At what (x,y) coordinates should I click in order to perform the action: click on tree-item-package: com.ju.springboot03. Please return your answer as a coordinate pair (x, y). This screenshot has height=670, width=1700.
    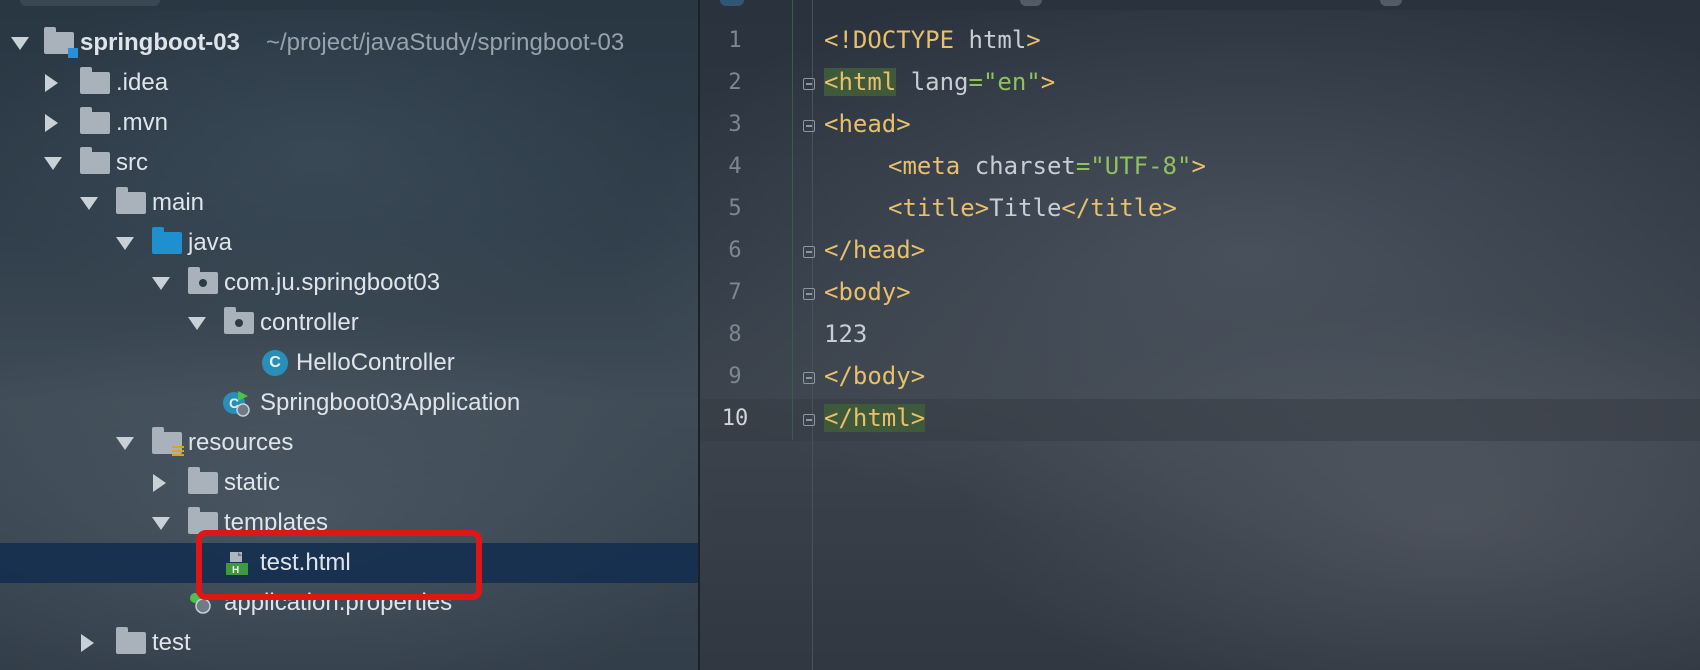
    Looking at the image, I should click on (349, 283).